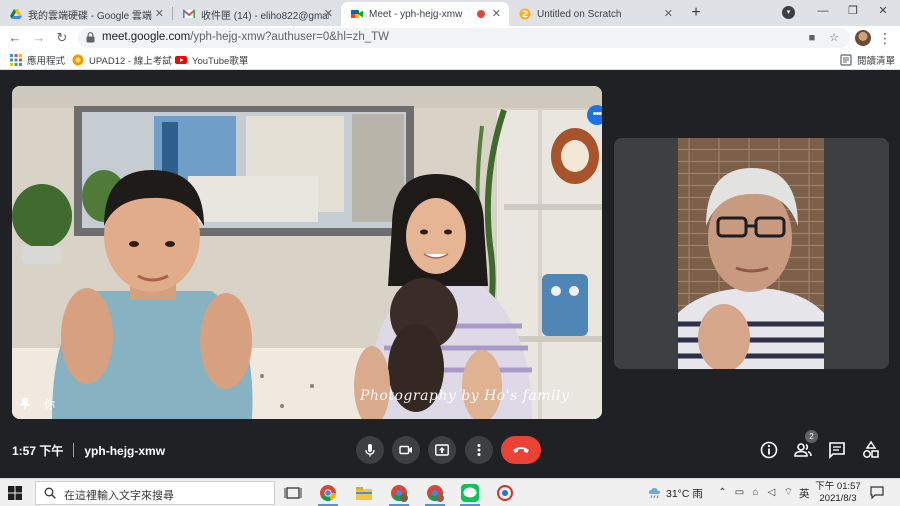  Describe the element at coordinates (812, 38) in the screenshot. I see `camera-permission-icon: ■` at that location.